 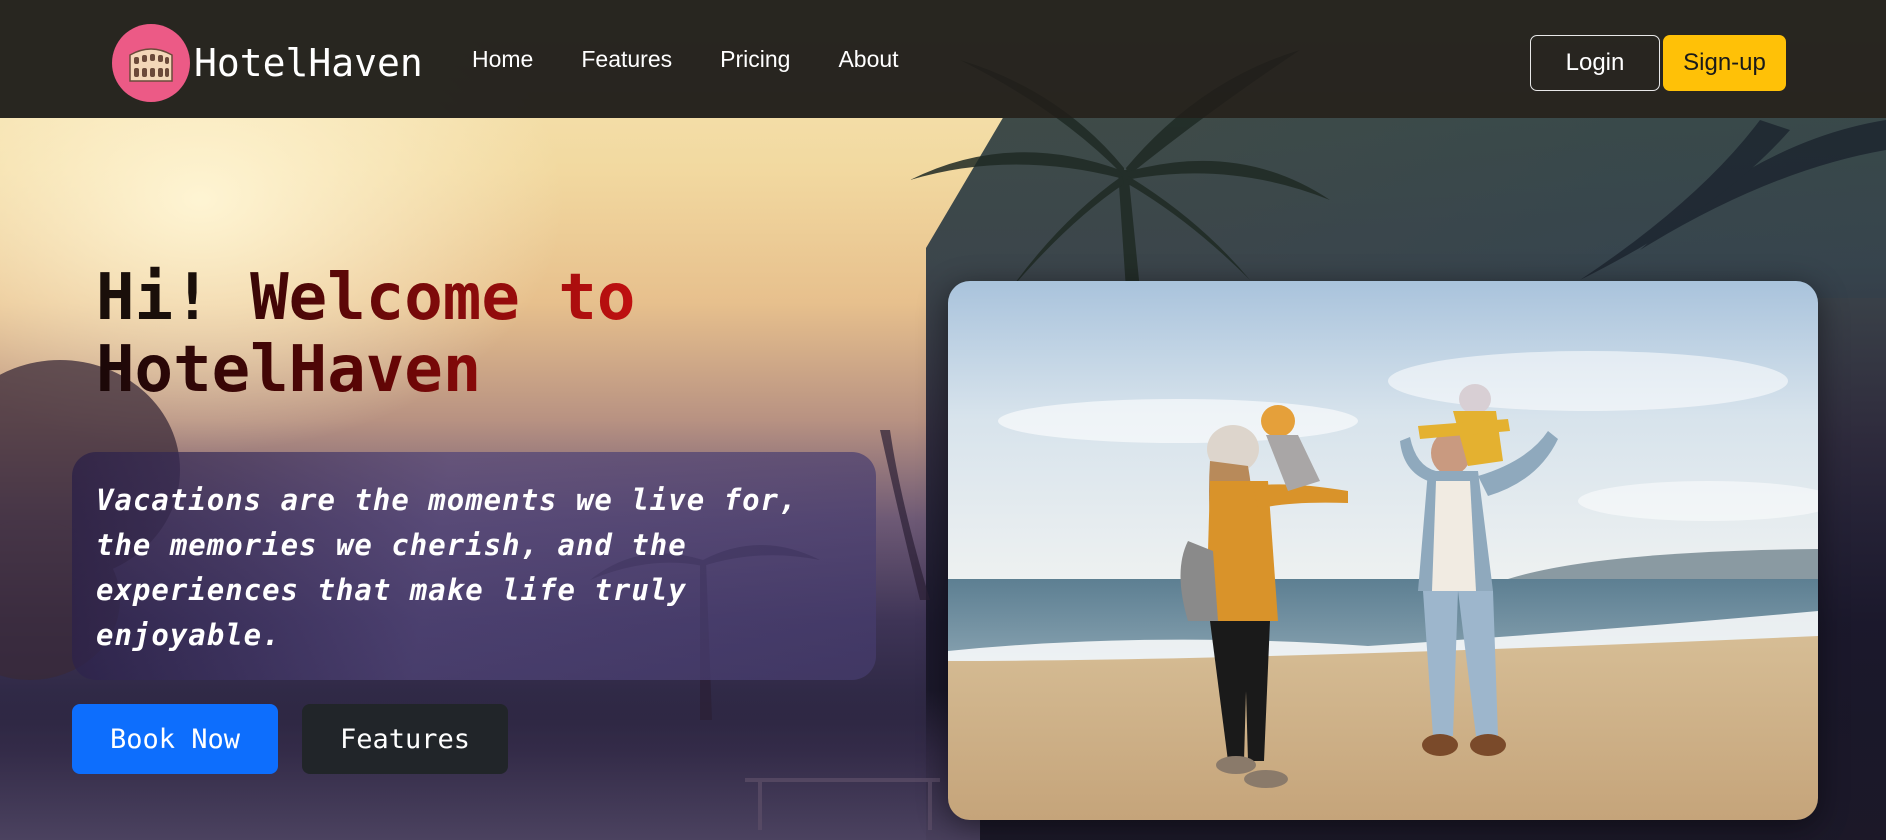 I want to click on hero-title: Hi! Welcome to HotelHaven, so click(x=446, y=334).